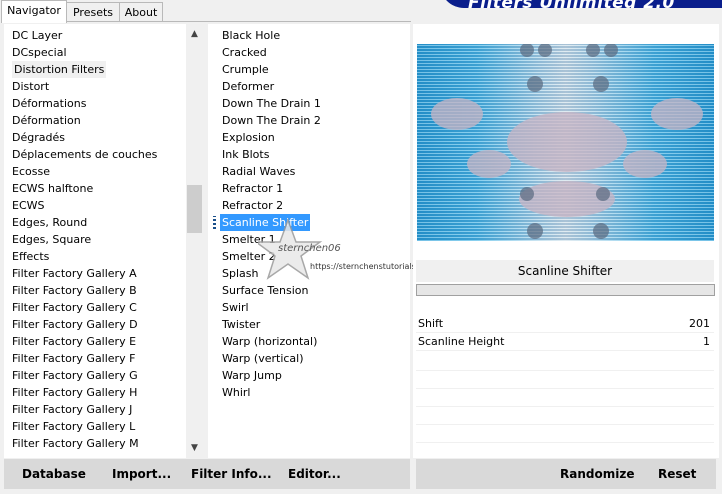  I want to click on parameter-name: Shift, so click(431, 323).